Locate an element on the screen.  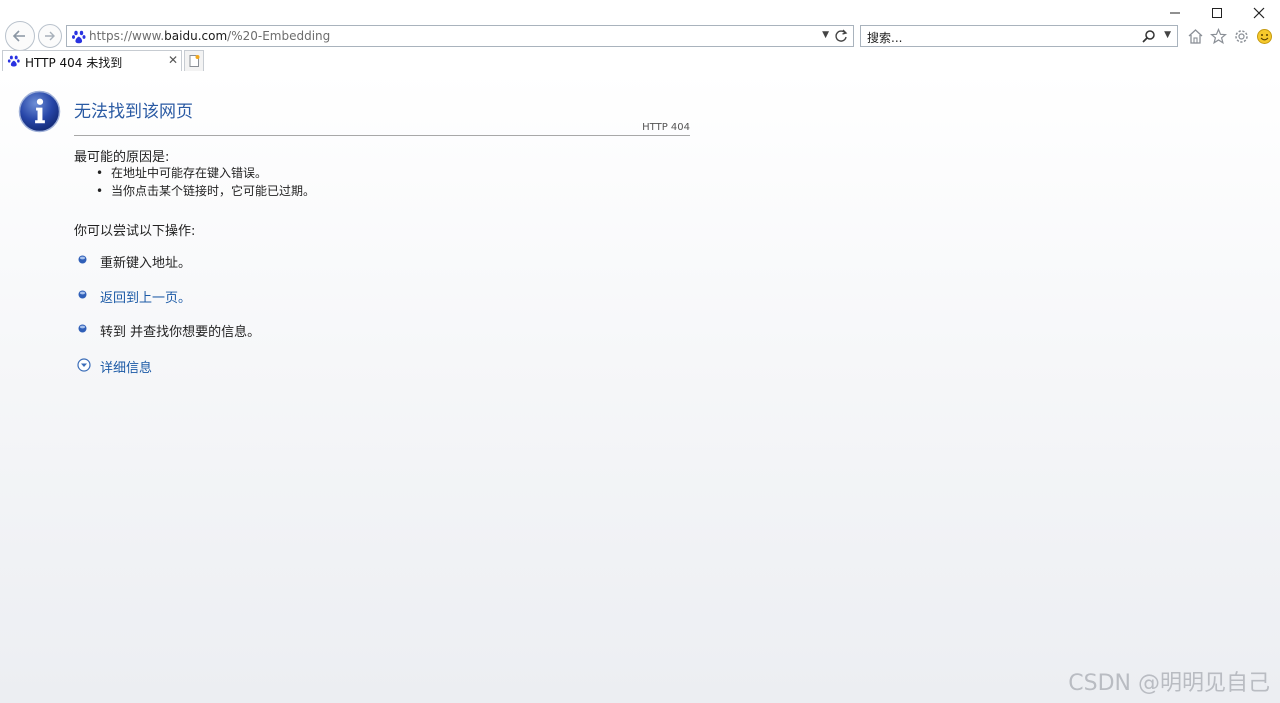
forward-button is located at coordinates (50, 36).